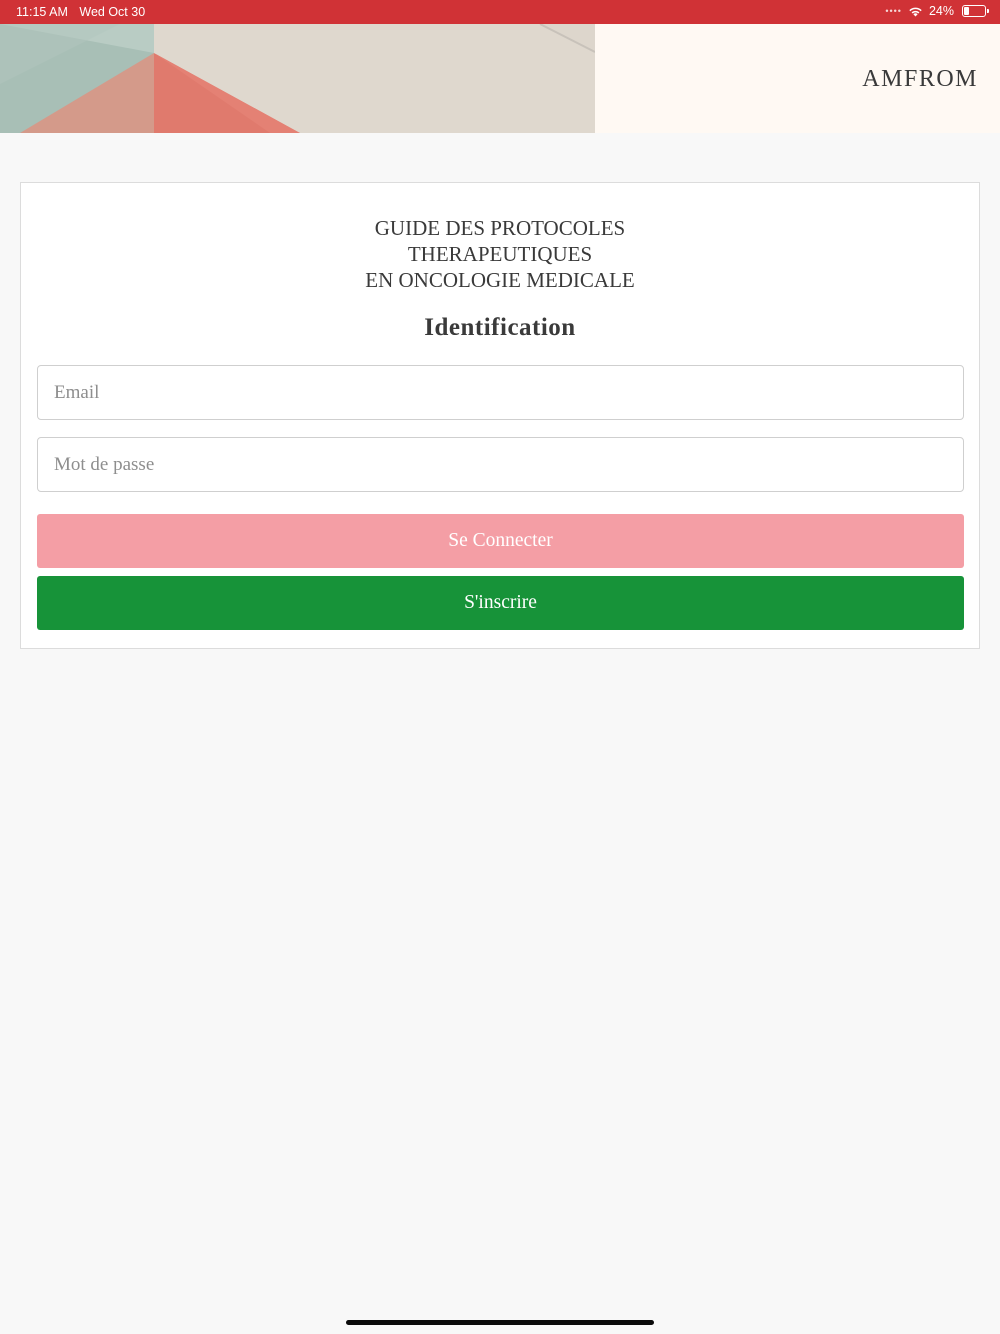  What do you see at coordinates (975, 11) in the screenshot?
I see `battery-icon` at bounding box center [975, 11].